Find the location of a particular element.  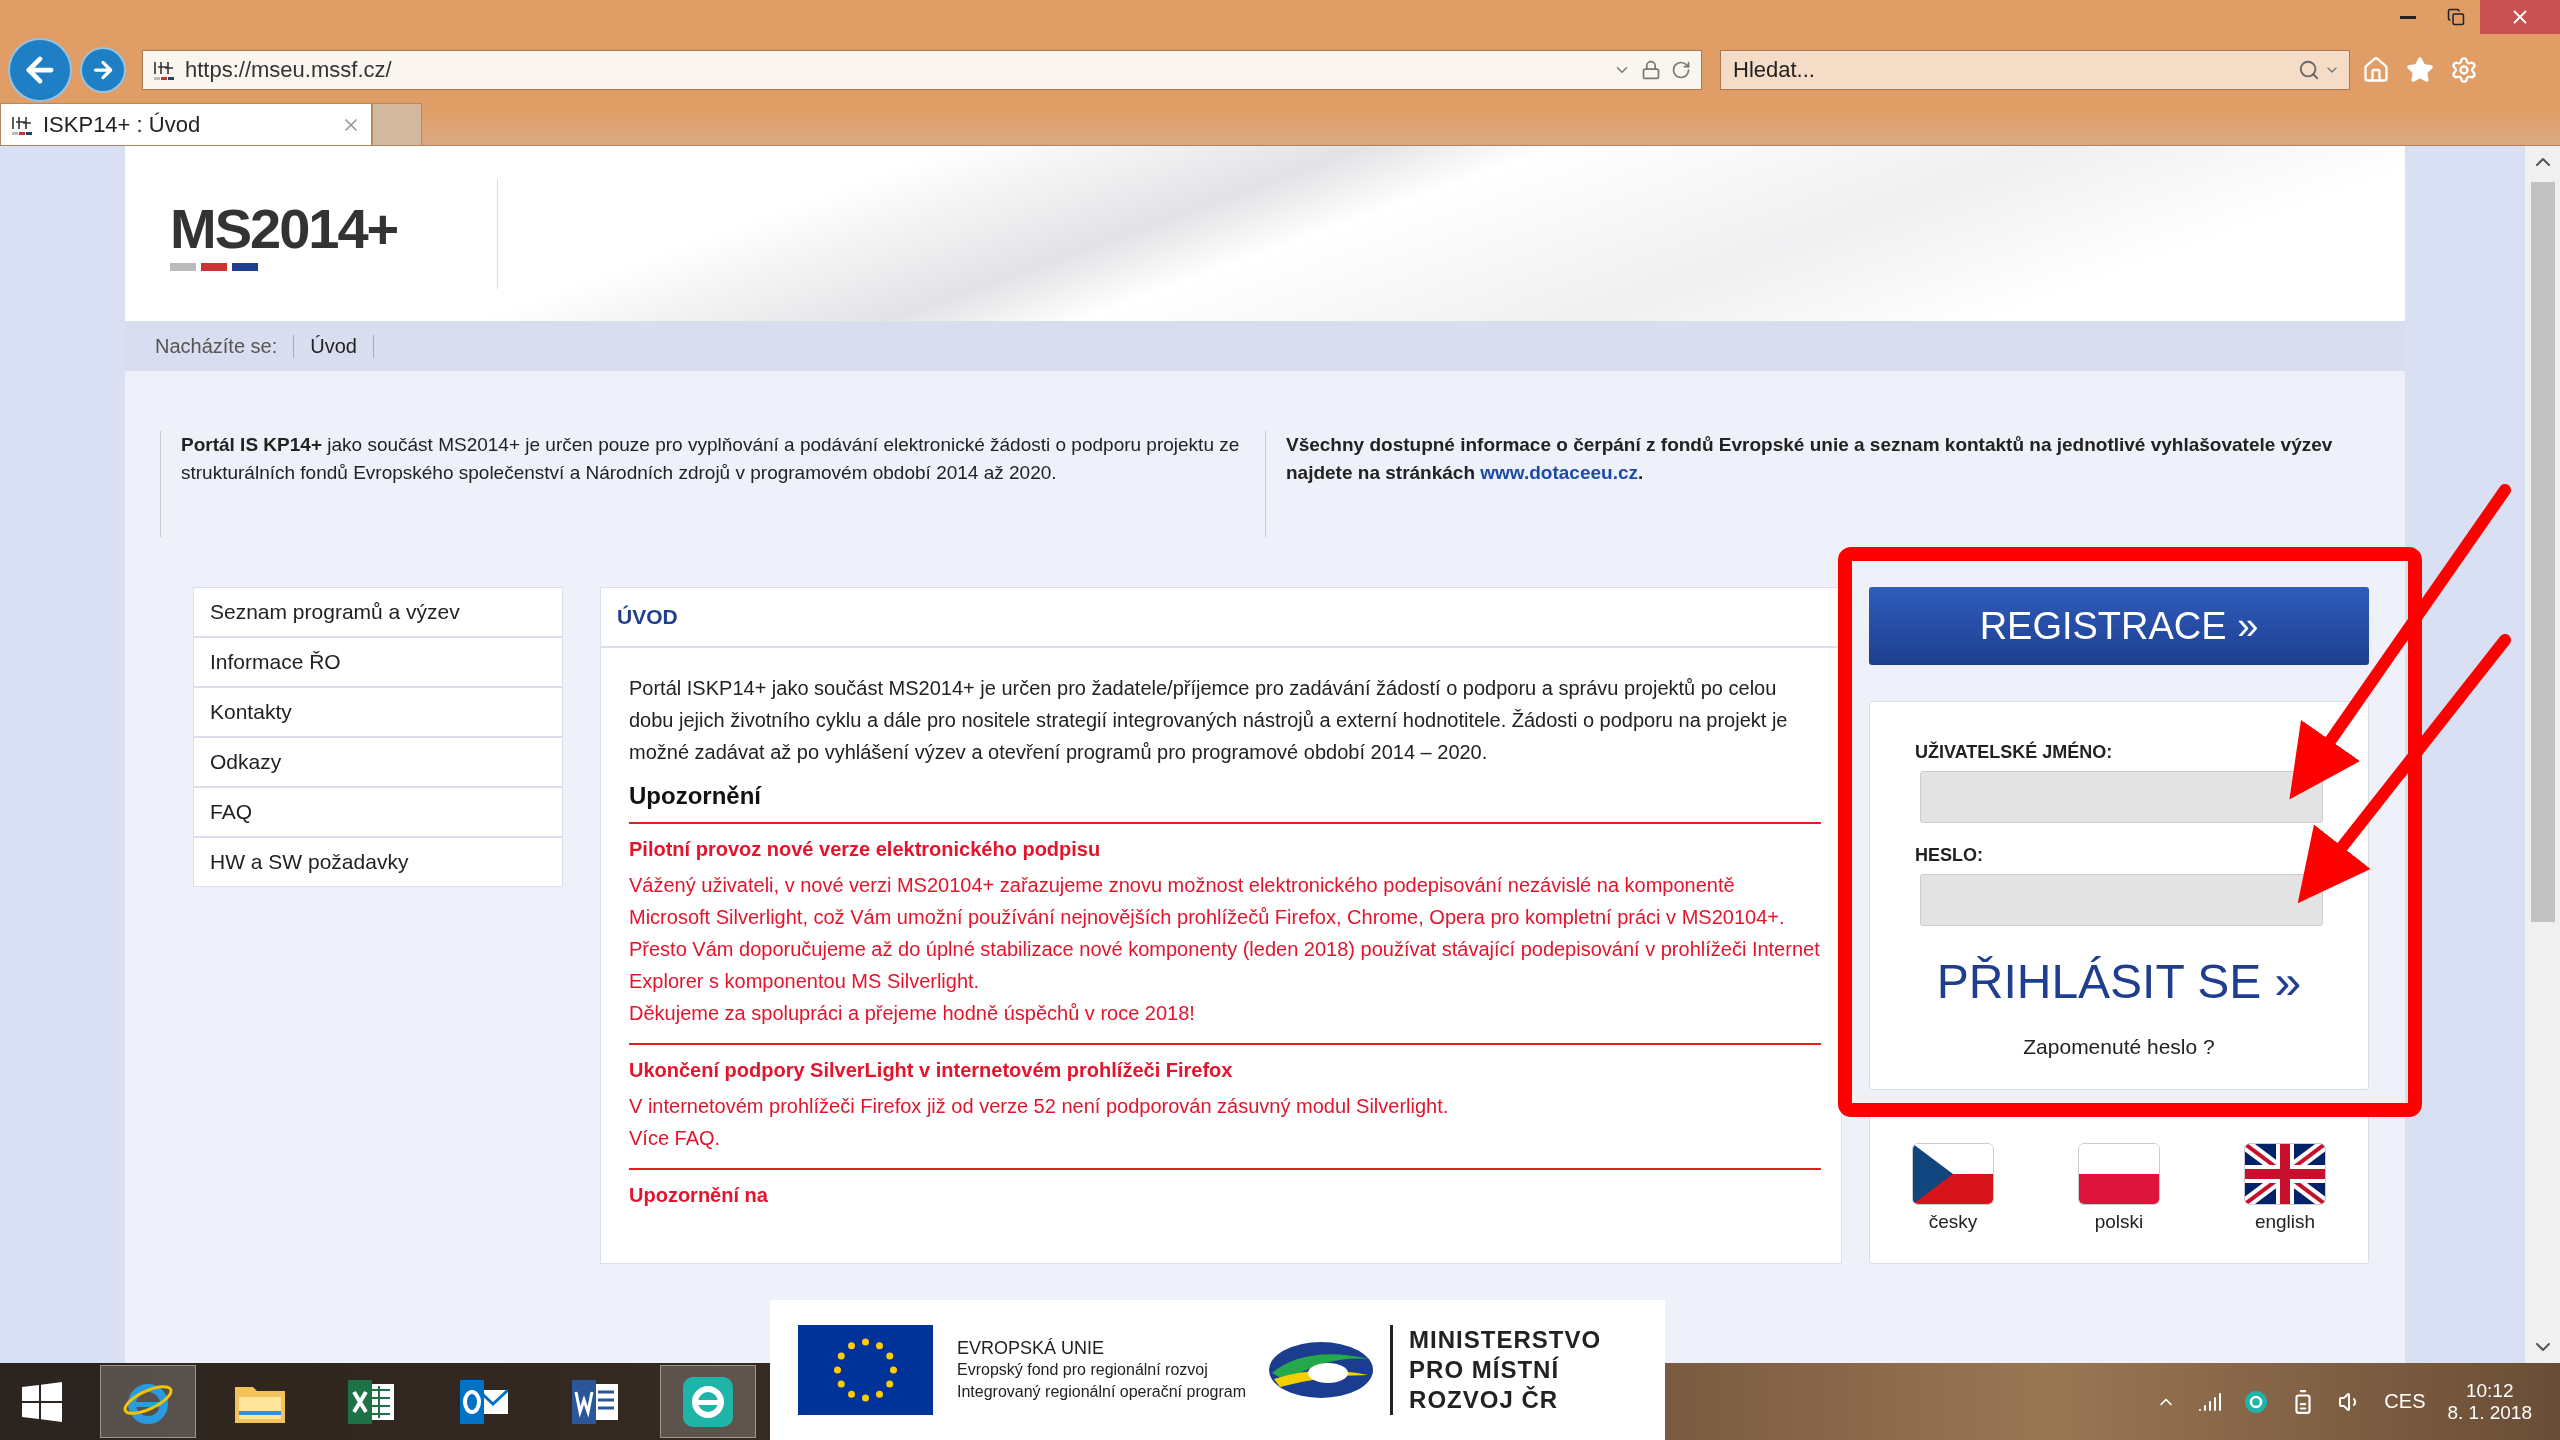

notice-heading: Ukončení podpory SilverLight v internetovém prohlížeči Firefox is located at coordinates (931, 1070).